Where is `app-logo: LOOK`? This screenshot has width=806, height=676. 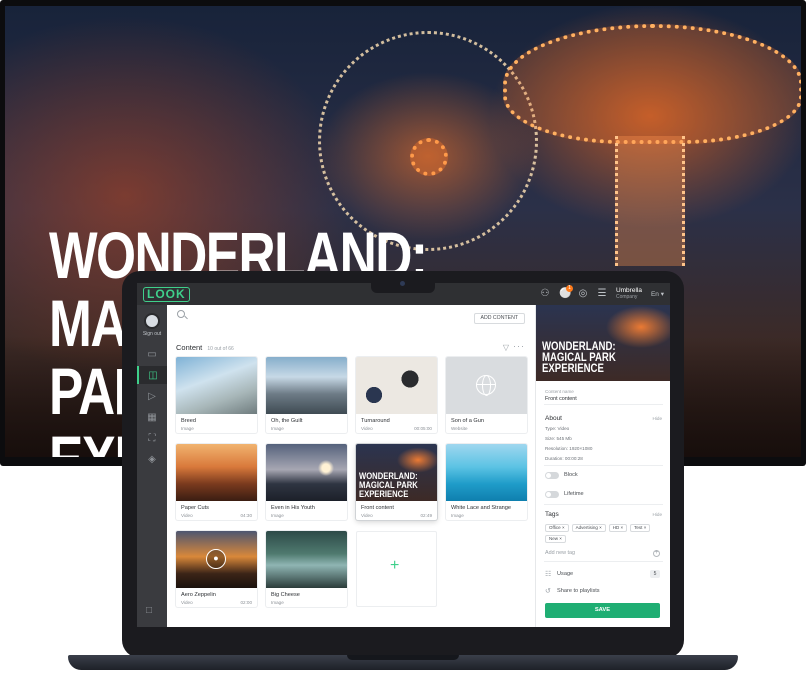
app-logo: LOOK is located at coordinates (166, 294).